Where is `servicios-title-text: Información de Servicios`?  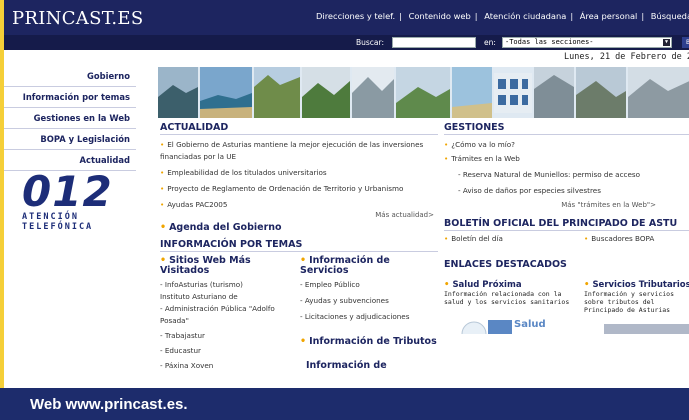
servicios-title-text: Información de Servicios is located at coordinates (345, 265).